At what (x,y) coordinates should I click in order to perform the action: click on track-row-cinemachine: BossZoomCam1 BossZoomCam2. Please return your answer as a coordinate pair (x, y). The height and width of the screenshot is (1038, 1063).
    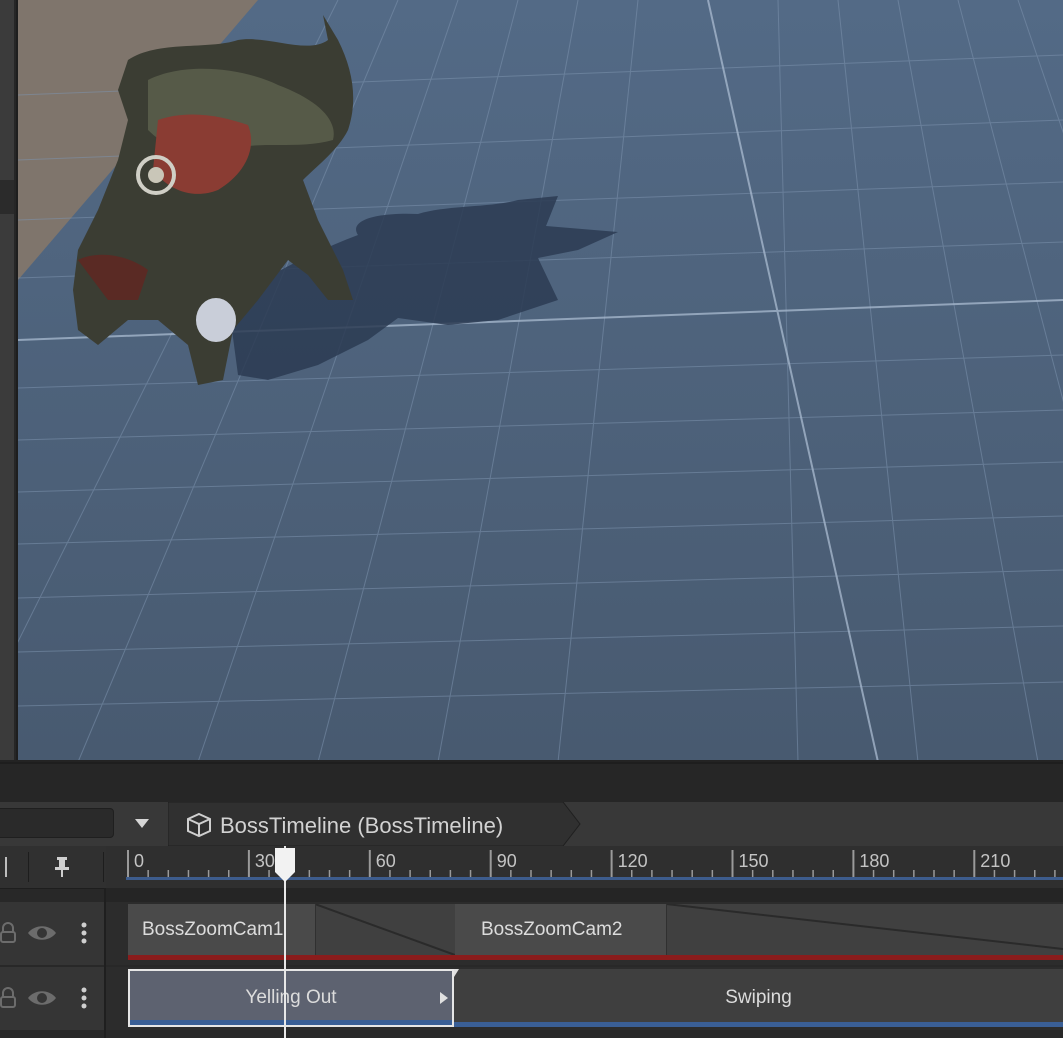
    Looking at the image, I should click on (584, 933).